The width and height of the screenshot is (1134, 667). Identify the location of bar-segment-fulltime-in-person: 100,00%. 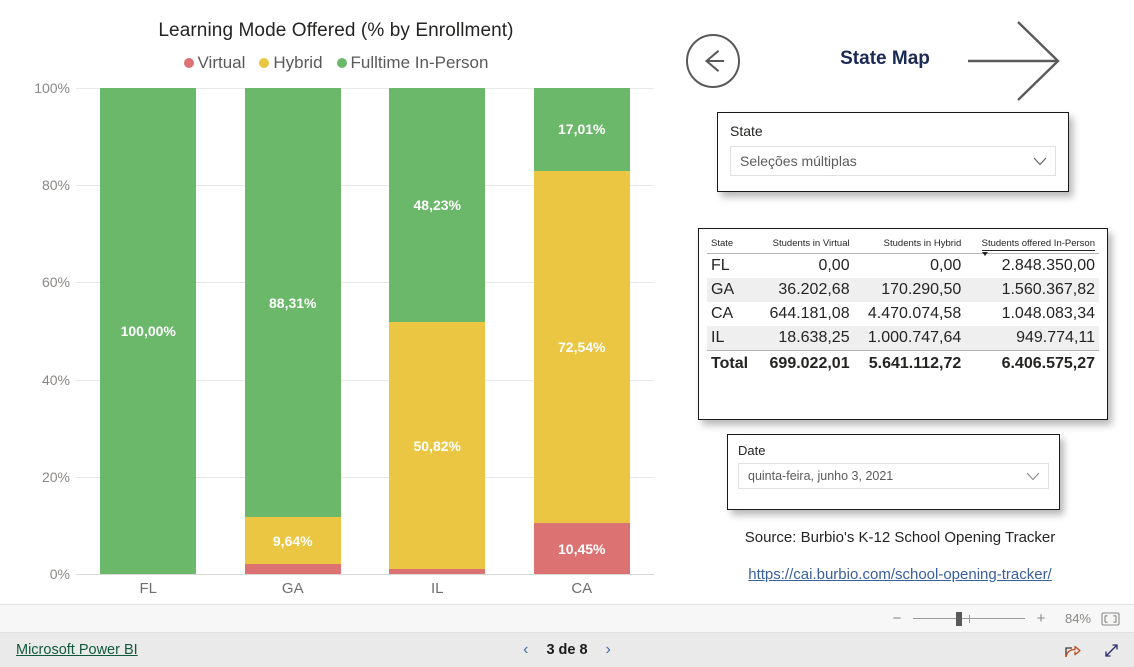
(148, 331).